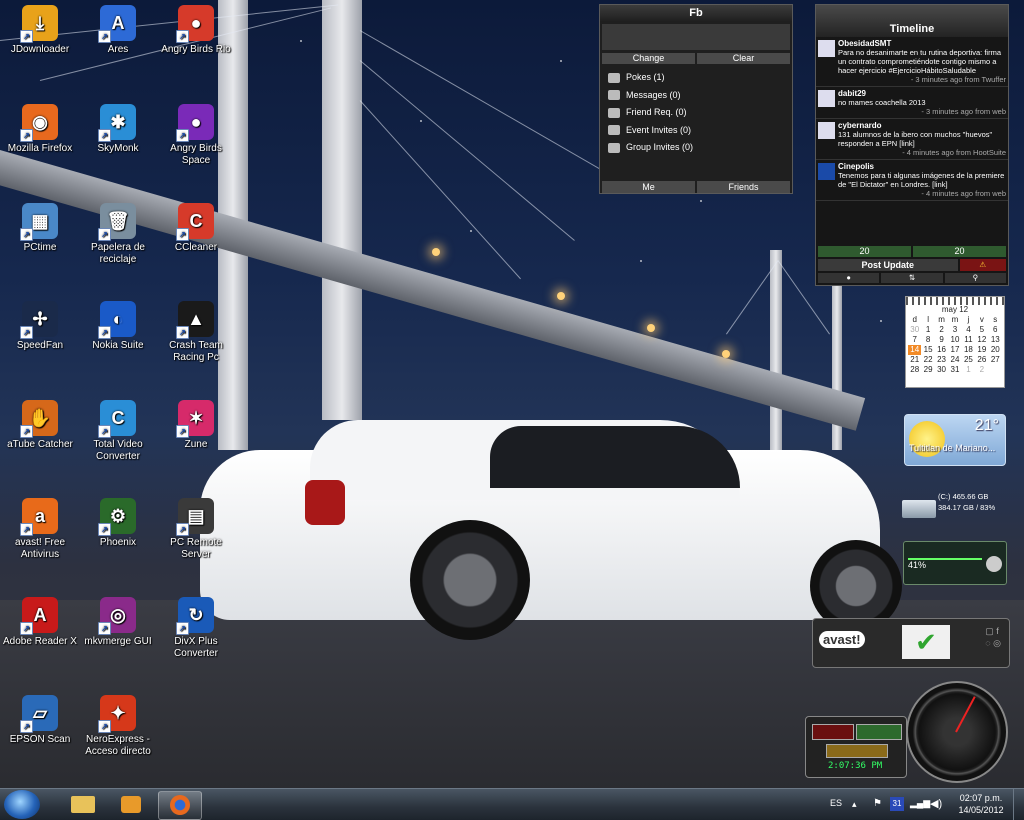 This screenshot has height=820, width=1024. I want to click on chat-icon: ●, so click(849, 278).